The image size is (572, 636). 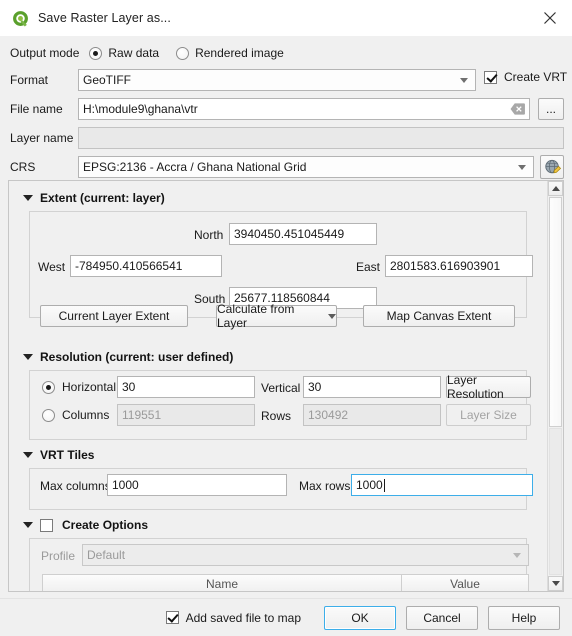 I want to click on radio-rendered-image: Rendered image, so click(x=230, y=53).